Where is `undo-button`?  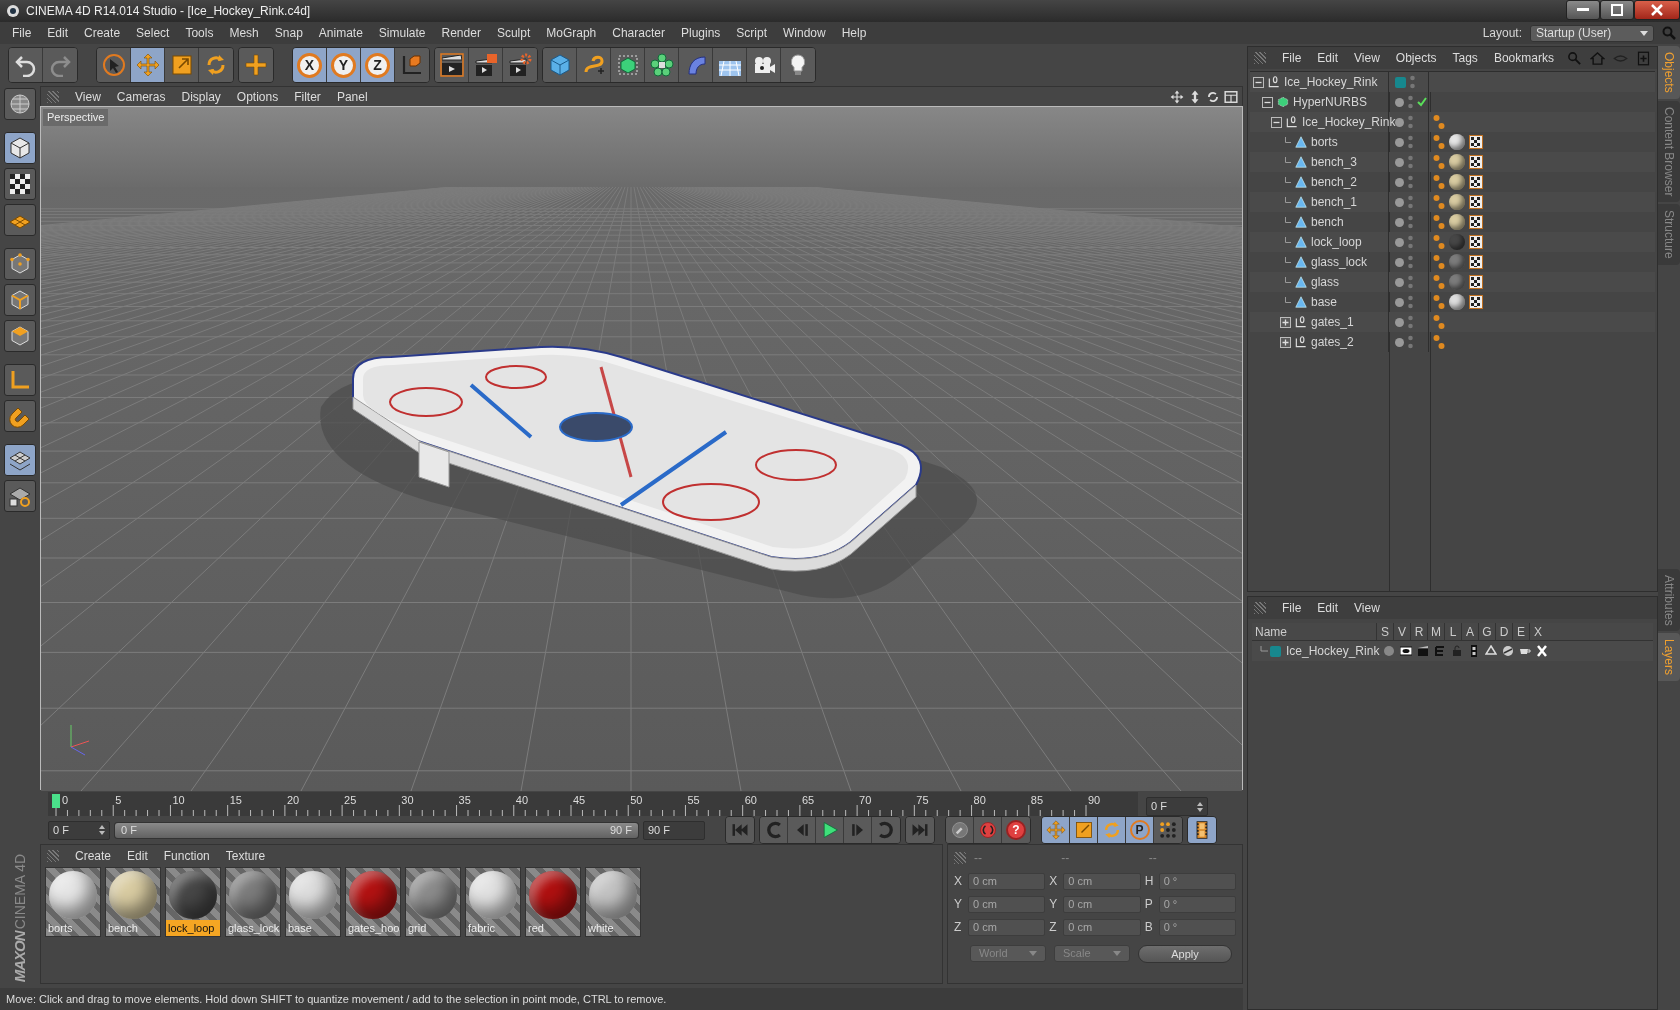 undo-button is located at coordinates (26, 65).